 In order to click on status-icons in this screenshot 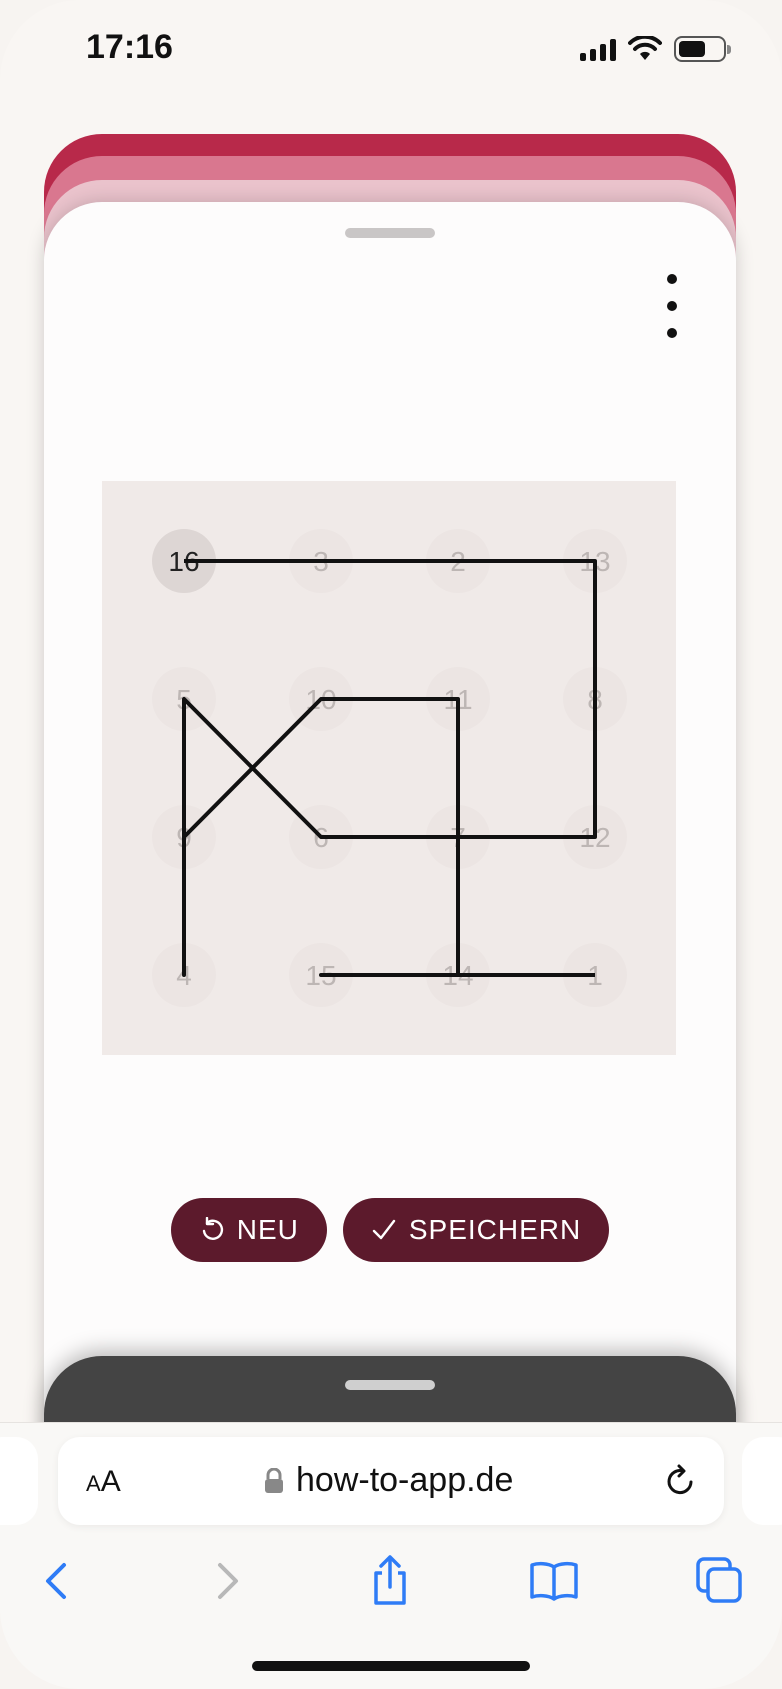, I will do `click(655, 49)`.